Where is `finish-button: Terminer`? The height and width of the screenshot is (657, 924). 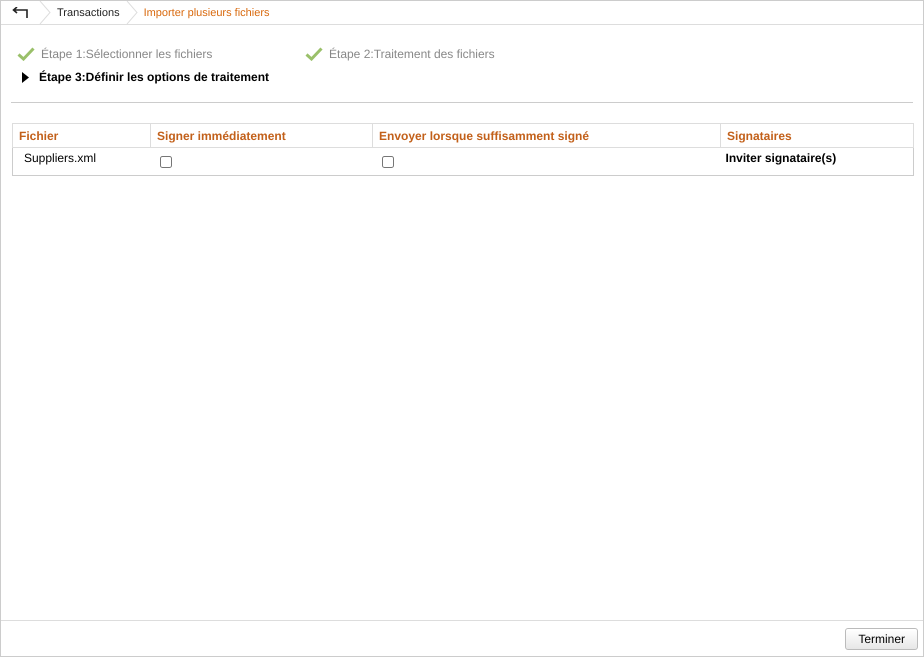 finish-button: Terminer is located at coordinates (881, 639).